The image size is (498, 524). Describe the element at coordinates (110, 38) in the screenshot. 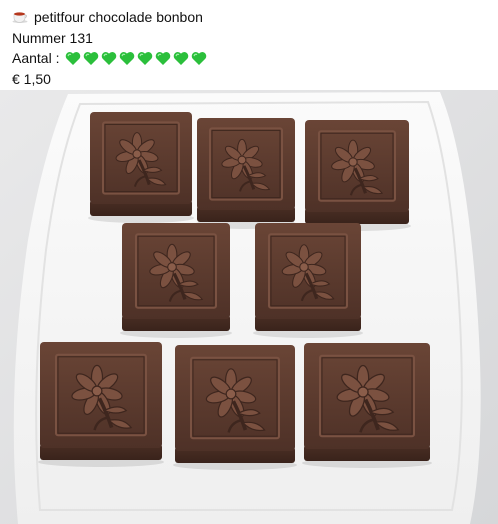

I see `number-line: Nummer 131` at that location.